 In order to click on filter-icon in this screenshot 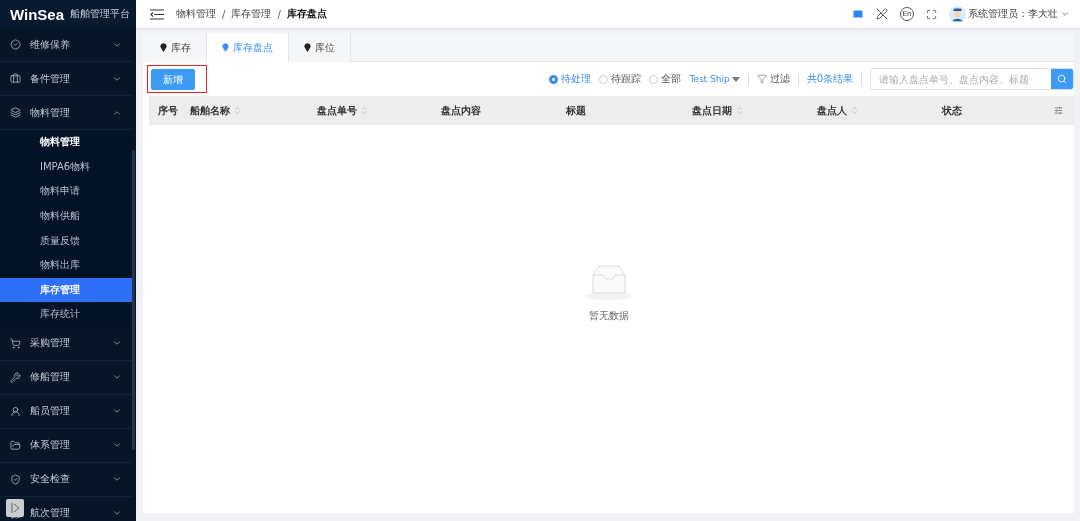, I will do `click(761, 79)`.